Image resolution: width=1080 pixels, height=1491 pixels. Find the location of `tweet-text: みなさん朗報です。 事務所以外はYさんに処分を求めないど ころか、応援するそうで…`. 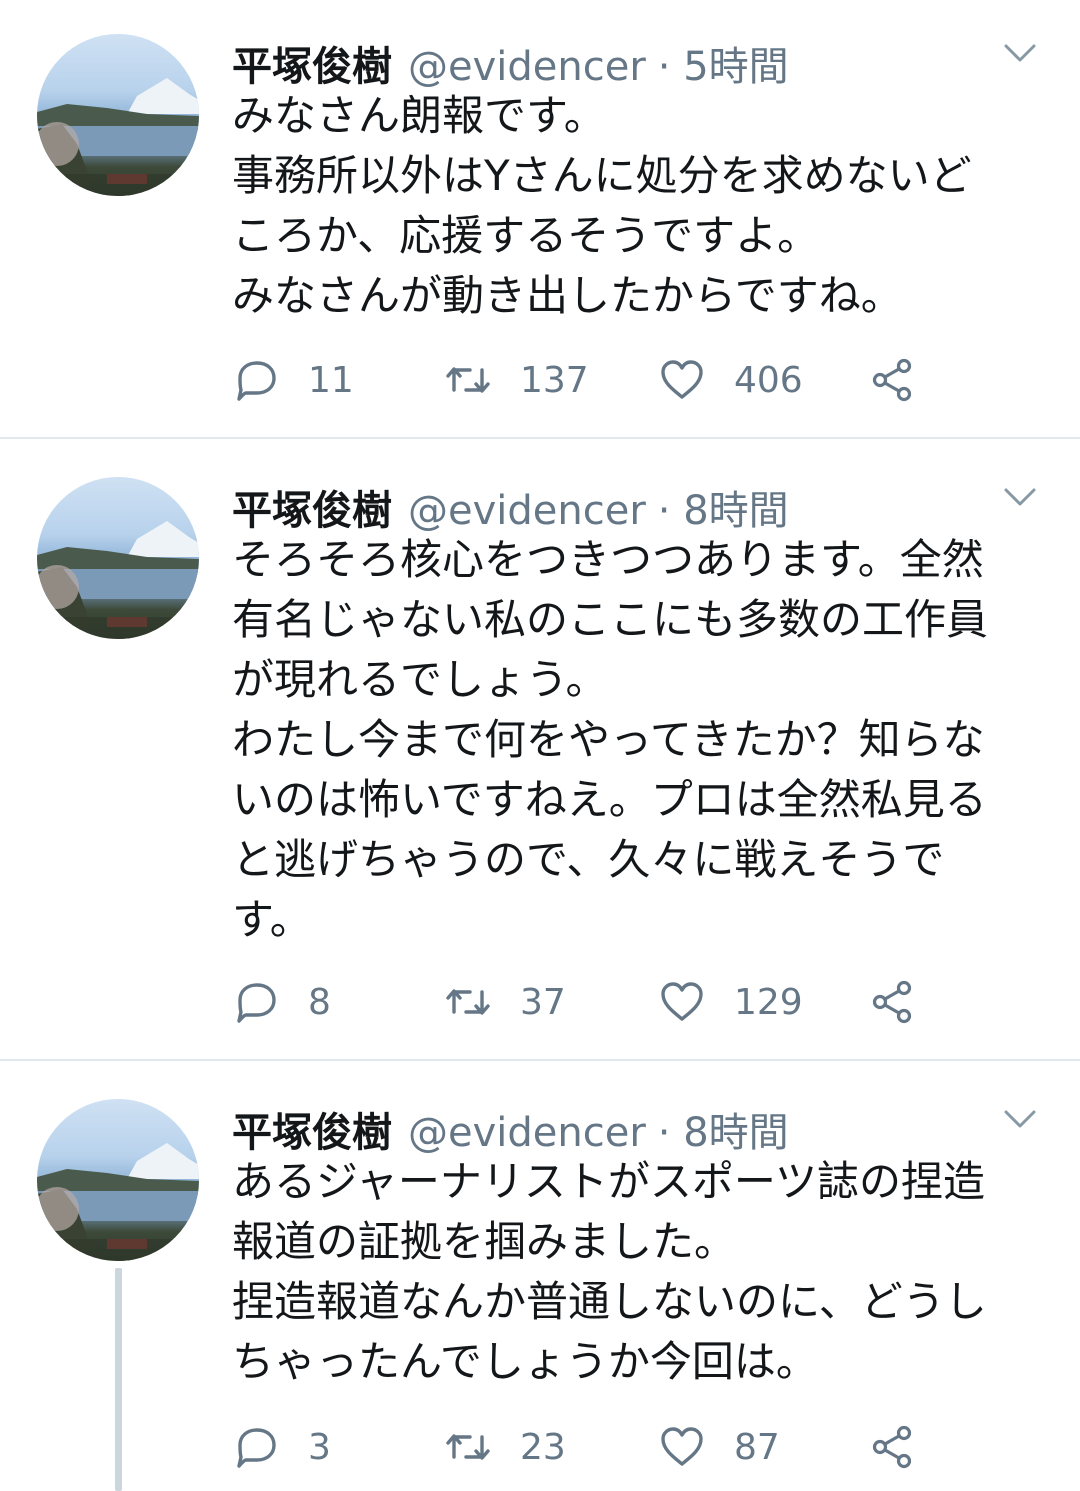

tweet-text: みなさん朗報です。 事務所以外はYさんに処分を求めないど ころか、応援するそうで… is located at coordinates (642, 206).